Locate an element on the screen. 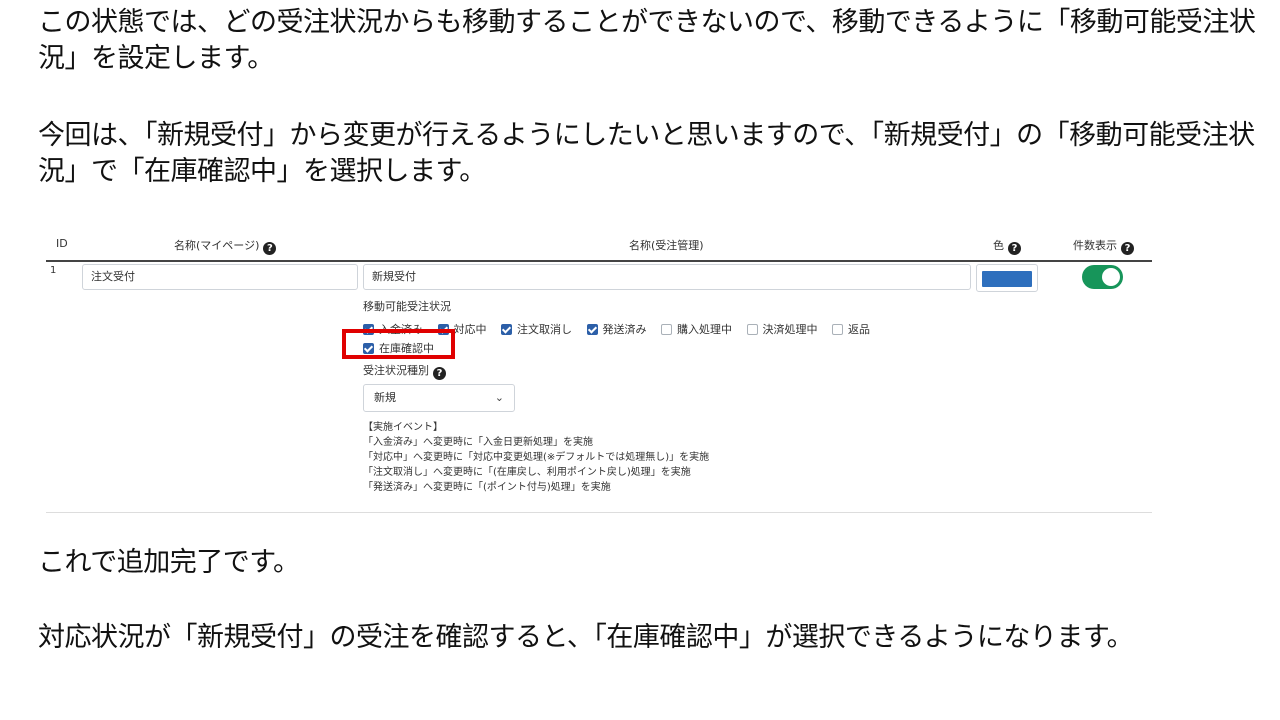 The image size is (1280, 720). checkbox-chumon-torikeshi: 注文取消し is located at coordinates (536, 329).